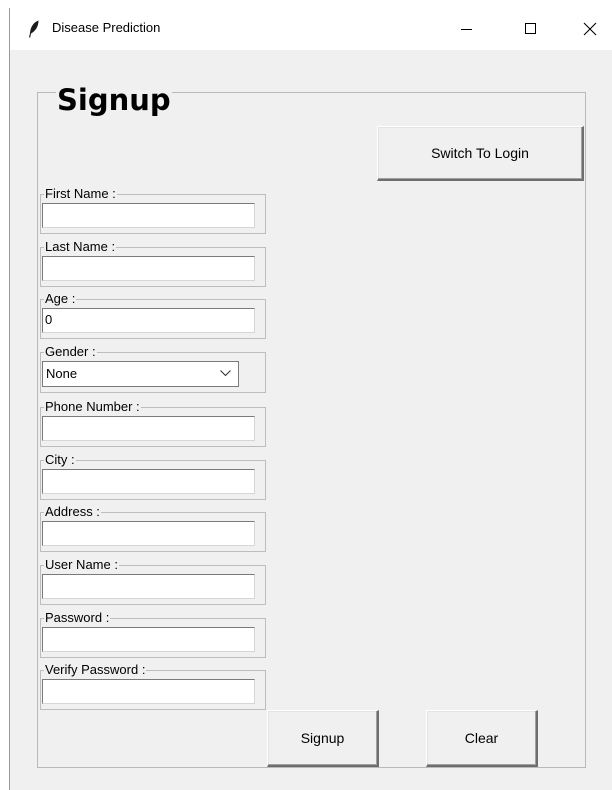  Describe the element at coordinates (148, 639) in the screenshot. I see `password-input` at that location.